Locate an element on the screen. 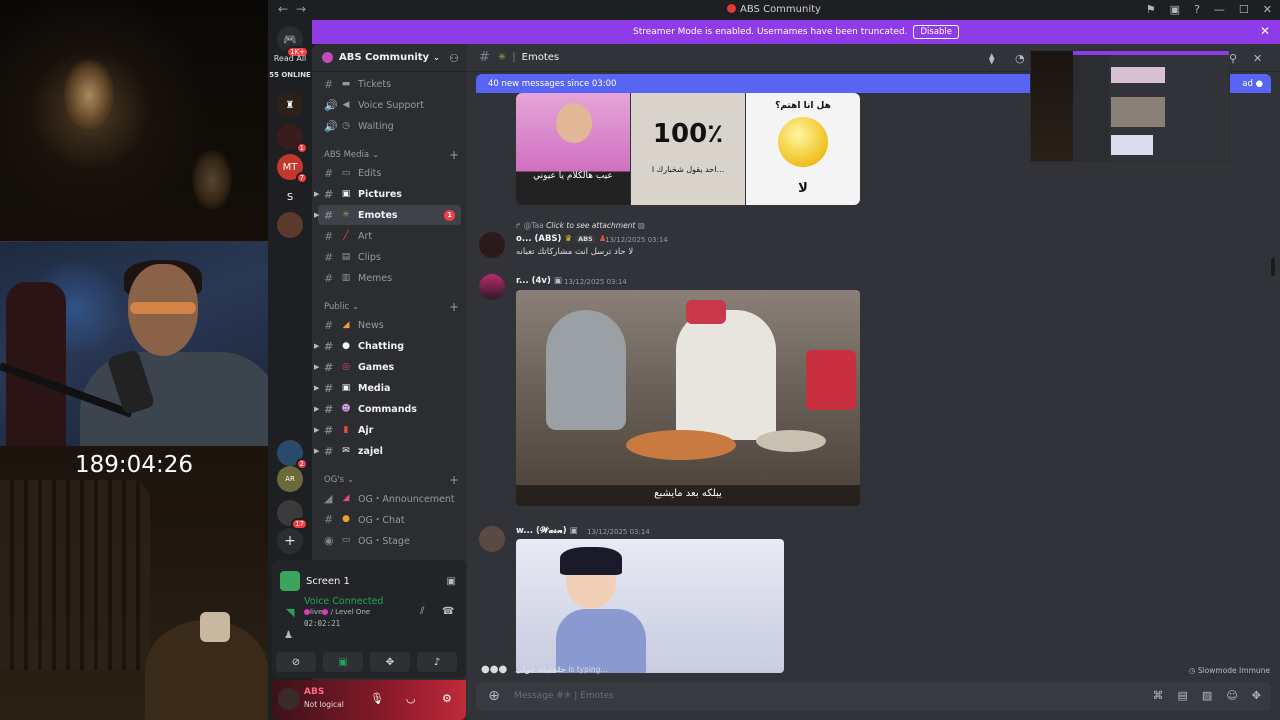  inbox-icon: ▣ is located at coordinates (1175, 9).